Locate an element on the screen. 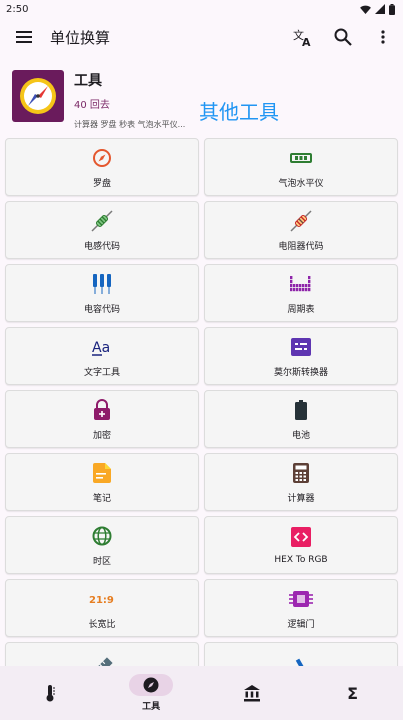 This screenshot has width=403, height=720. app-bar: 单位换算 文A is located at coordinates (201, 37).